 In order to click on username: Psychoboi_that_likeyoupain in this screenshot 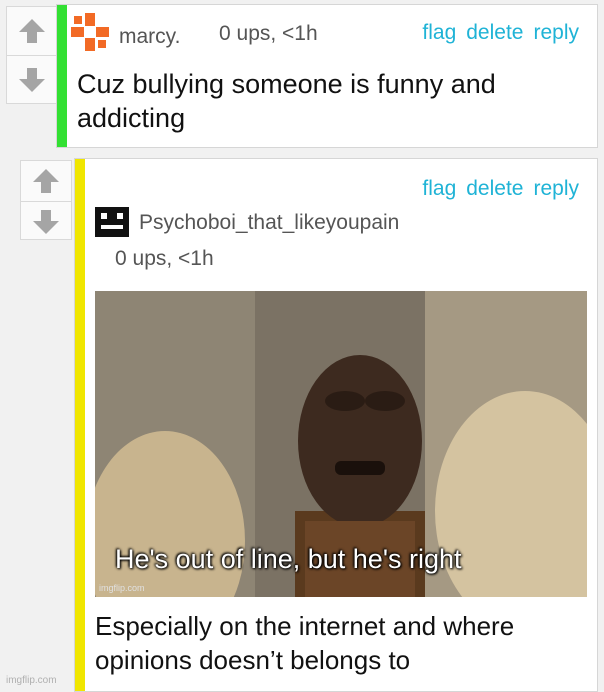, I will do `click(269, 223)`.